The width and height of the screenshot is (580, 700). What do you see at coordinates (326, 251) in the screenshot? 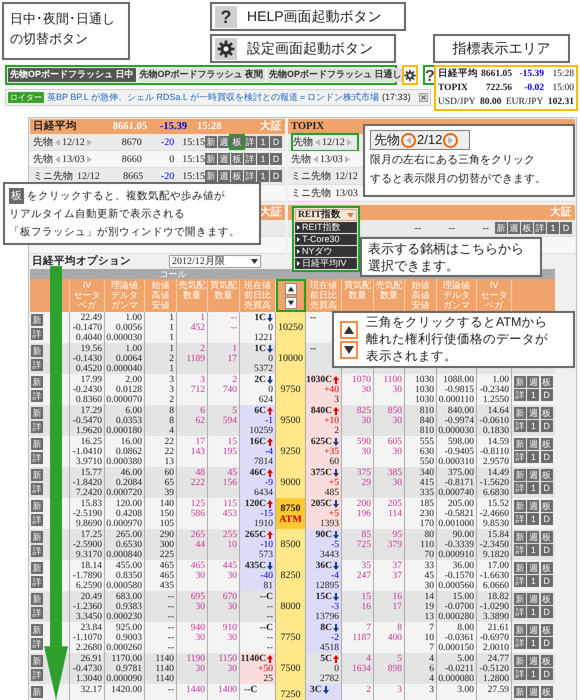
I see `menu-item: NYダウ` at bounding box center [326, 251].